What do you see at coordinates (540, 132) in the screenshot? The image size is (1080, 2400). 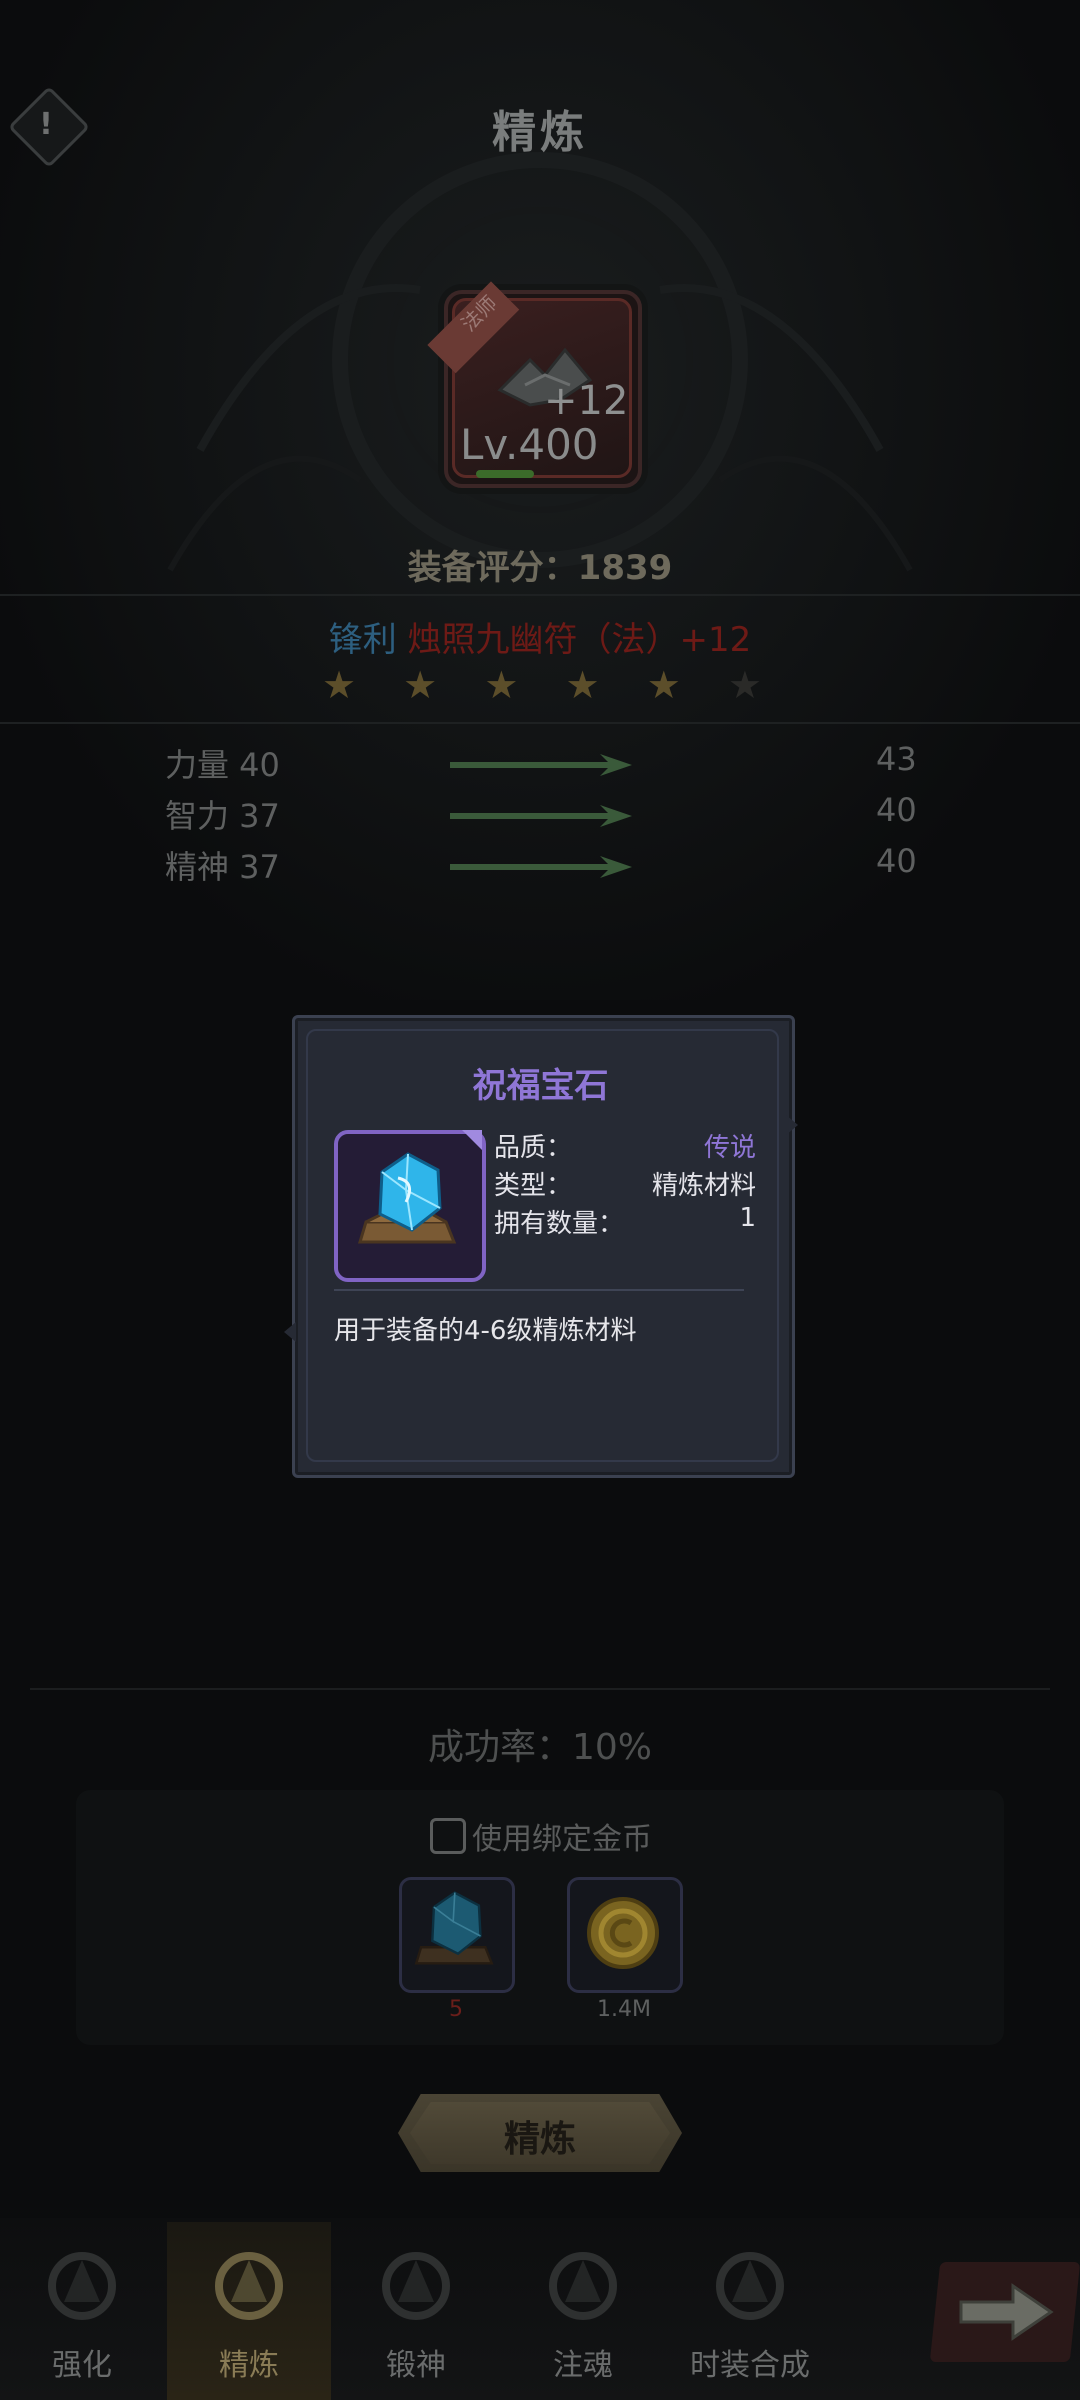 I see `page-title: 精炼` at bounding box center [540, 132].